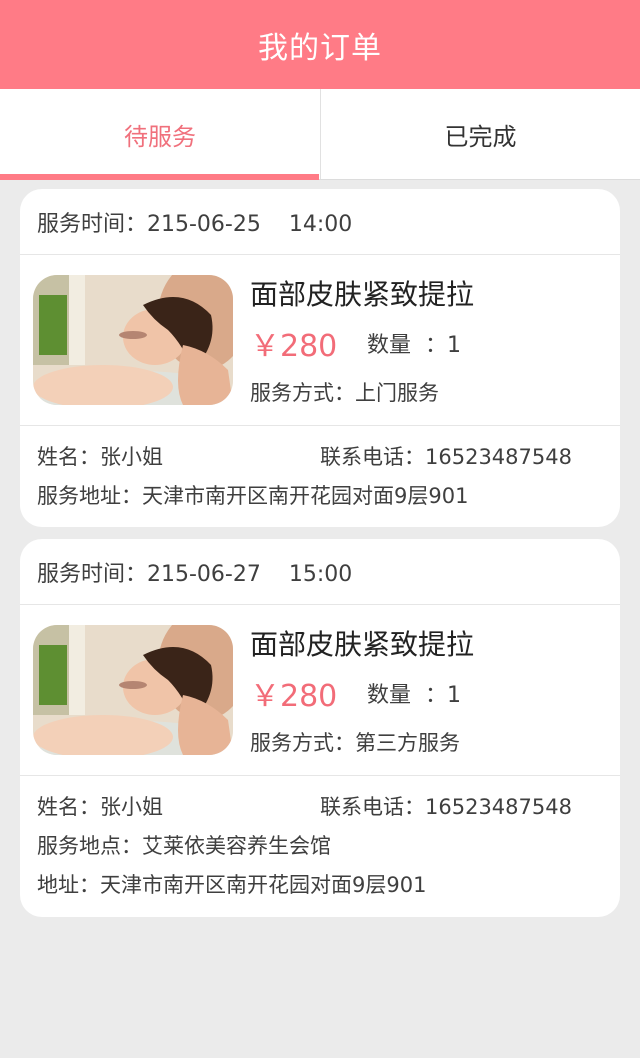 This screenshot has width=640, height=1058. I want to click on service-time: 服务时间：215-06-25 14:00, so click(320, 222).